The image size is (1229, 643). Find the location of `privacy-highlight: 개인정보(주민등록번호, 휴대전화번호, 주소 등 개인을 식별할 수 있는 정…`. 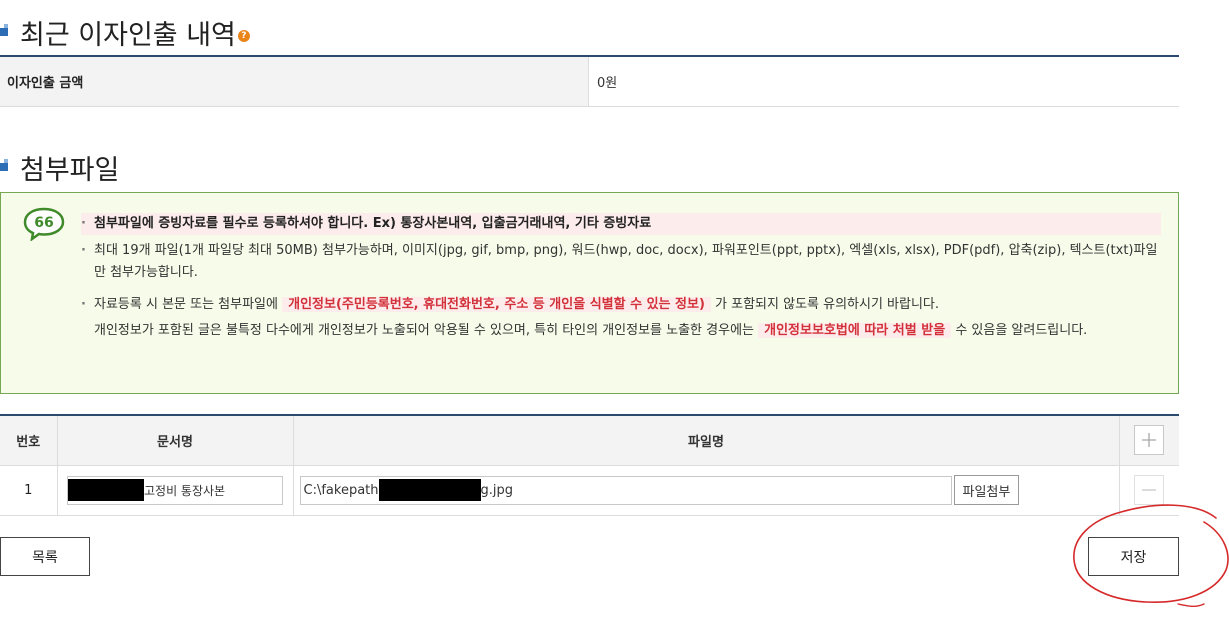

privacy-highlight: 개인정보(주민등록번호, 휴대전화번호, 주소 등 개인을 식별할 수 있는 정… is located at coordinates (496, 304).